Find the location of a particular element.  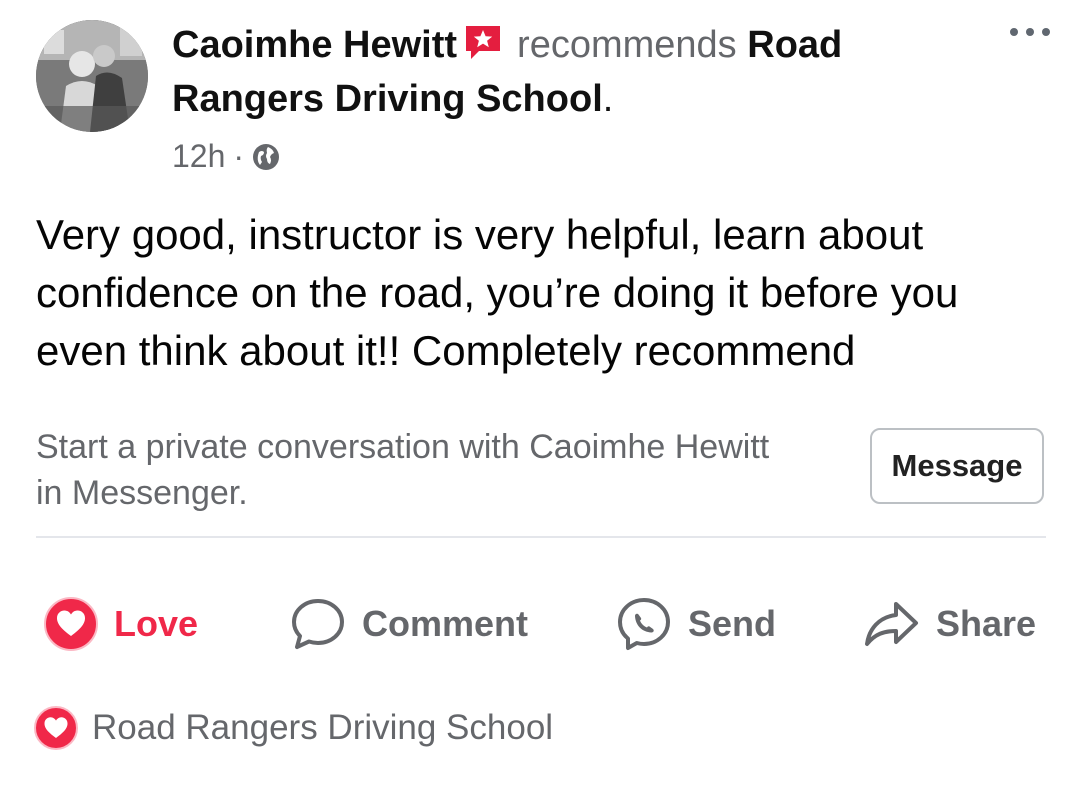

globe-icon is located at coordinates (266, 157).